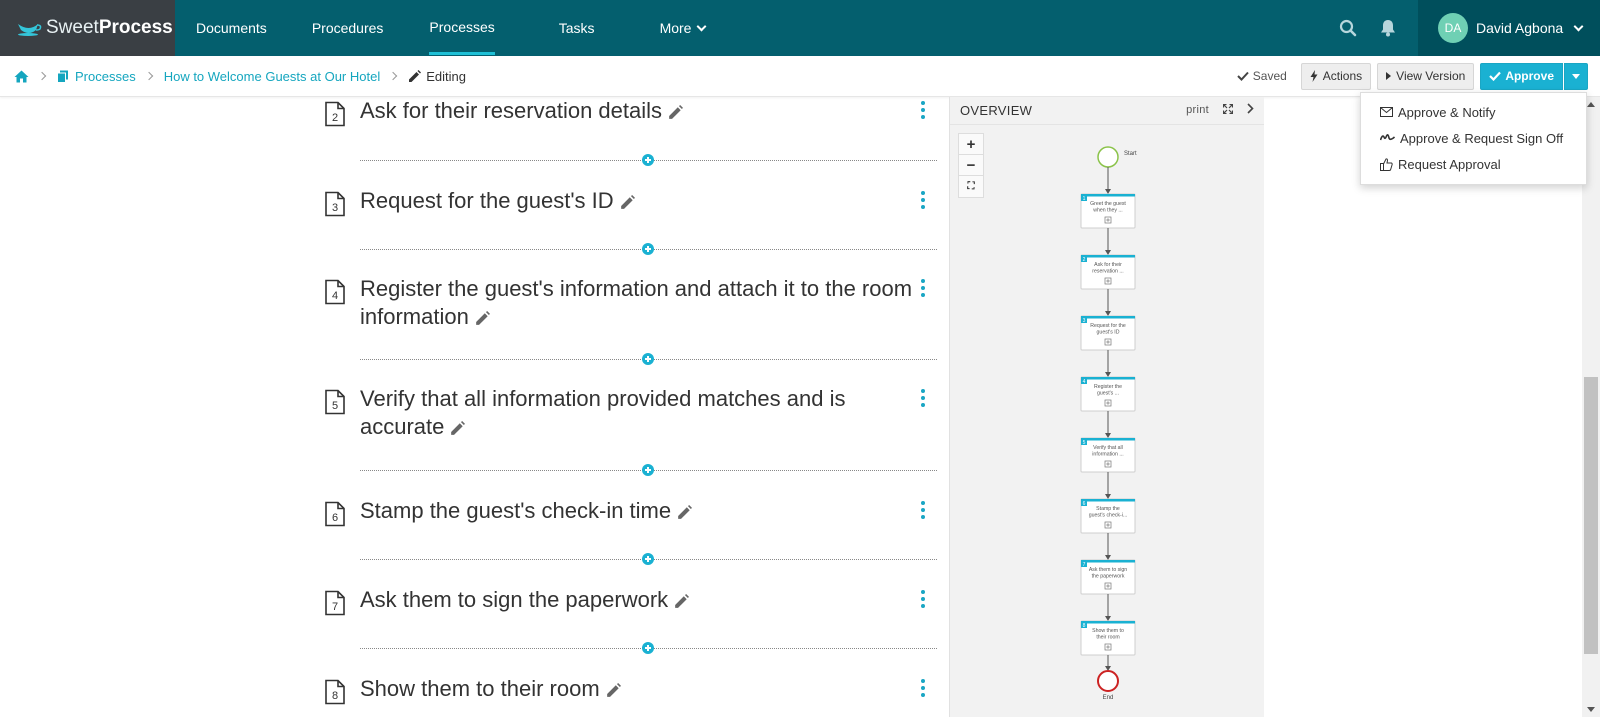  What do you see at coordinates (1108, 157) in the screenshot?
I see `start-node` at bounding box center [1108, 157].